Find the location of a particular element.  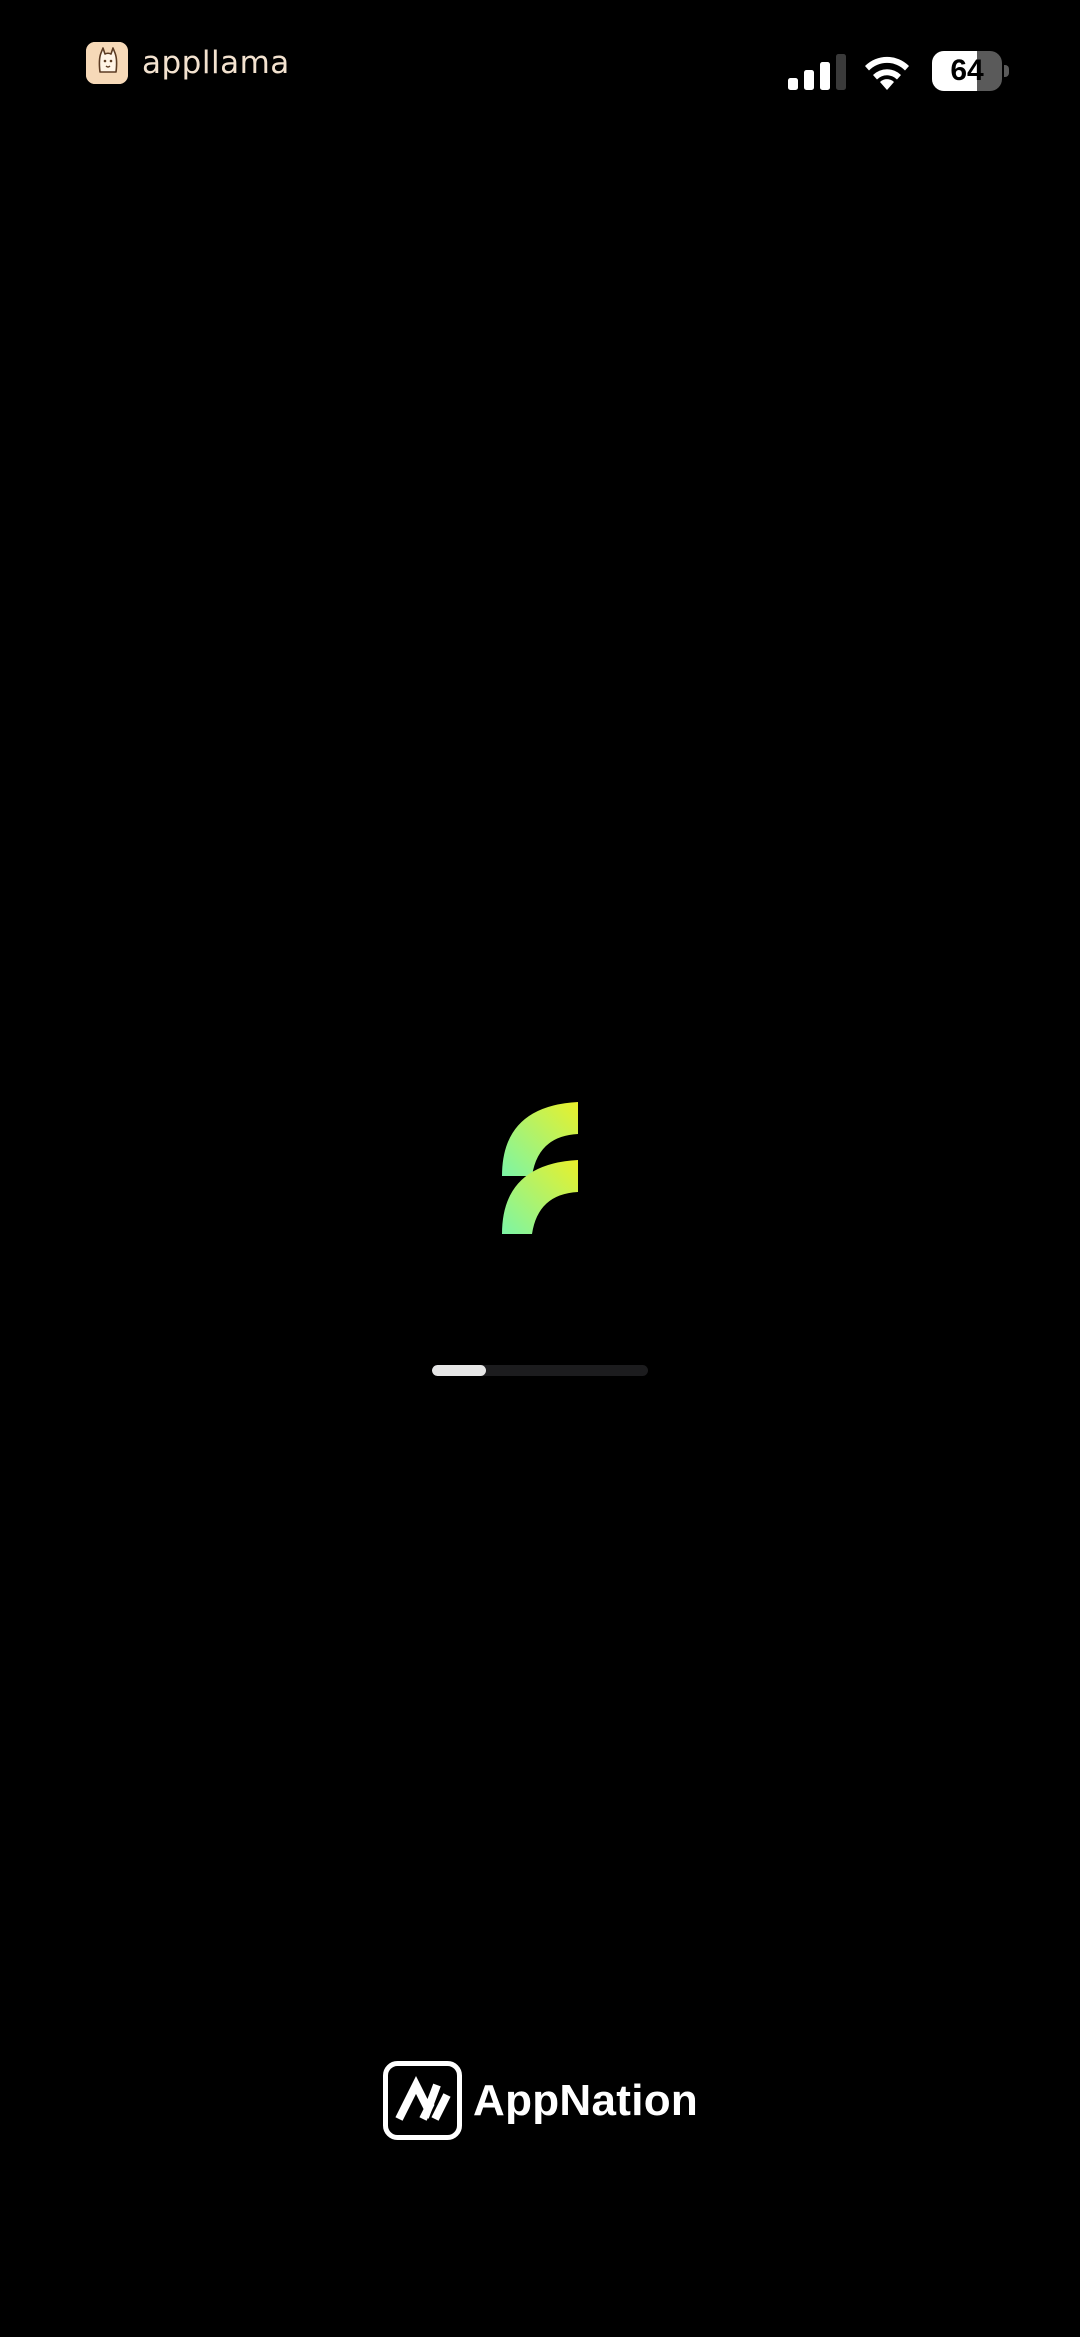

appnation-logo-icon is located at coordinates (422, 2100).